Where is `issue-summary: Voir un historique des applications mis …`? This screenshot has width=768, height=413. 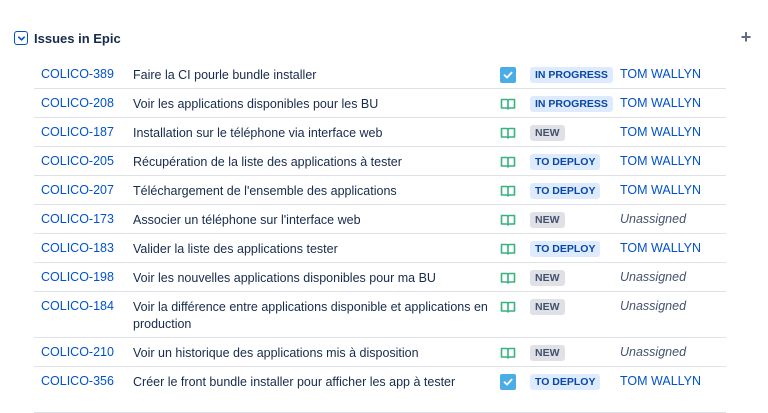
issue-summary: Voir un historique des applications mis … is located at coordinates (310, 353).